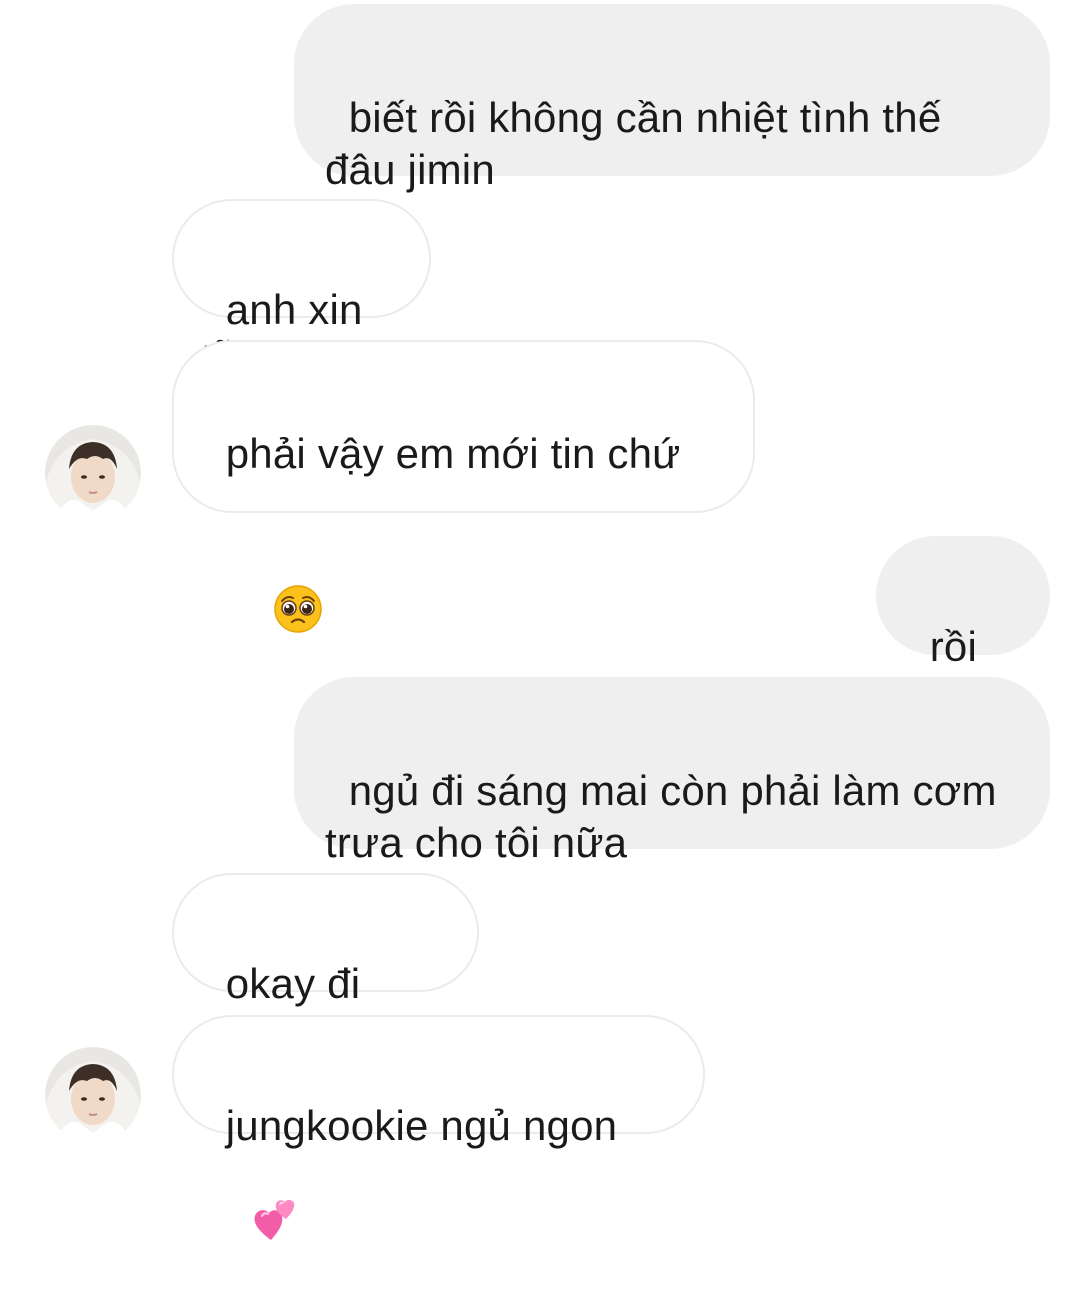 Image resolution: width=1080 pixels, height=1308 pixels. What do you see at coordinates (453, 453) in the screenshot?
I see `message-text: phải vậy em mới tin chứ` at bounding box center [453, 453].